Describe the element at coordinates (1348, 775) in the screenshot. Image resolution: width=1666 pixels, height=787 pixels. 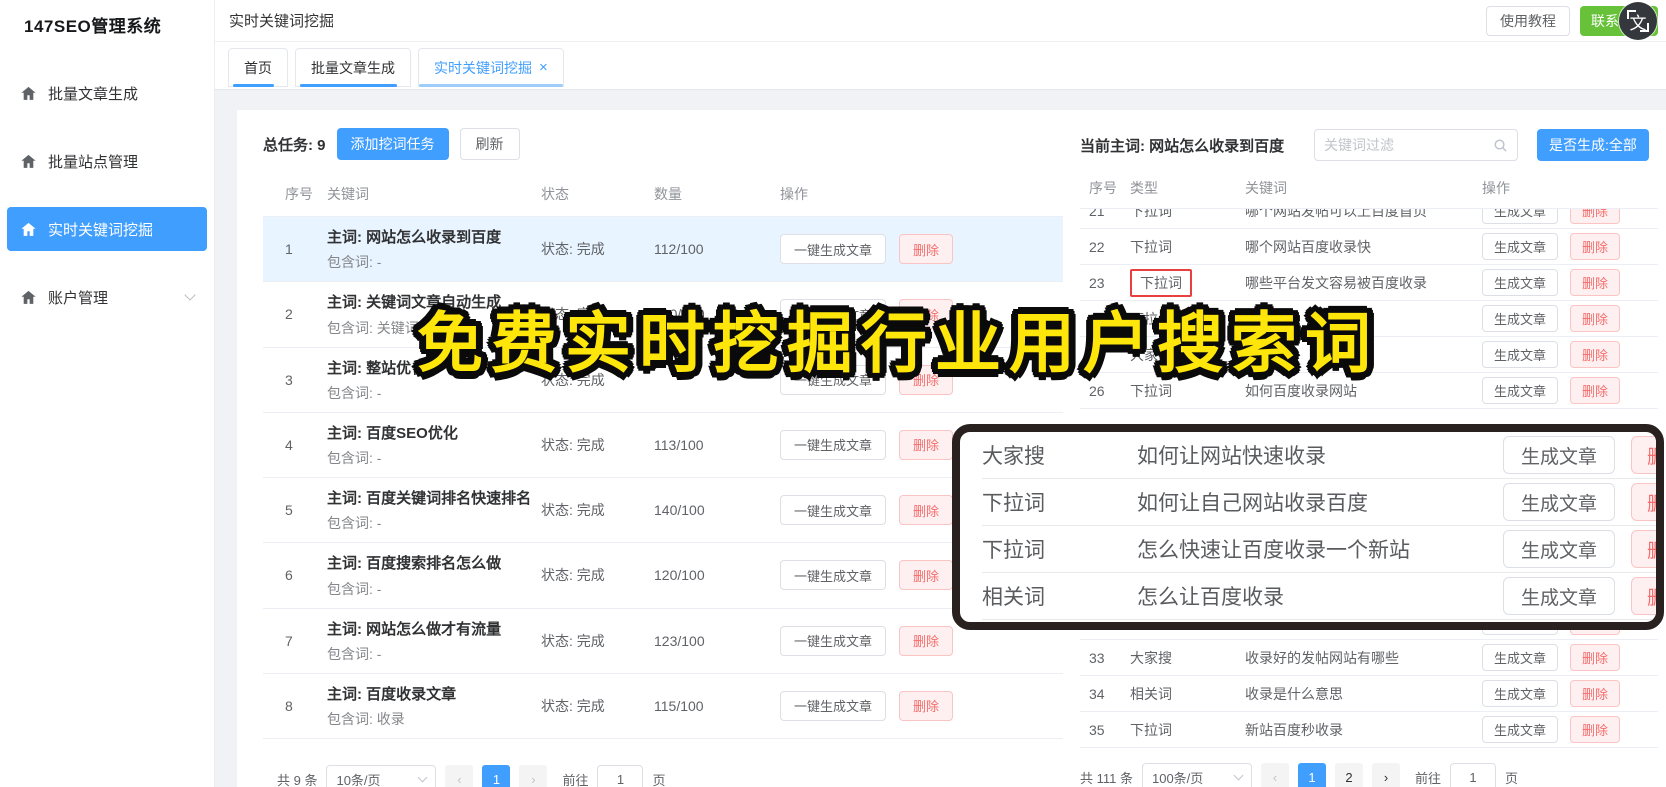
I see `page-number-button: 2` at that location.